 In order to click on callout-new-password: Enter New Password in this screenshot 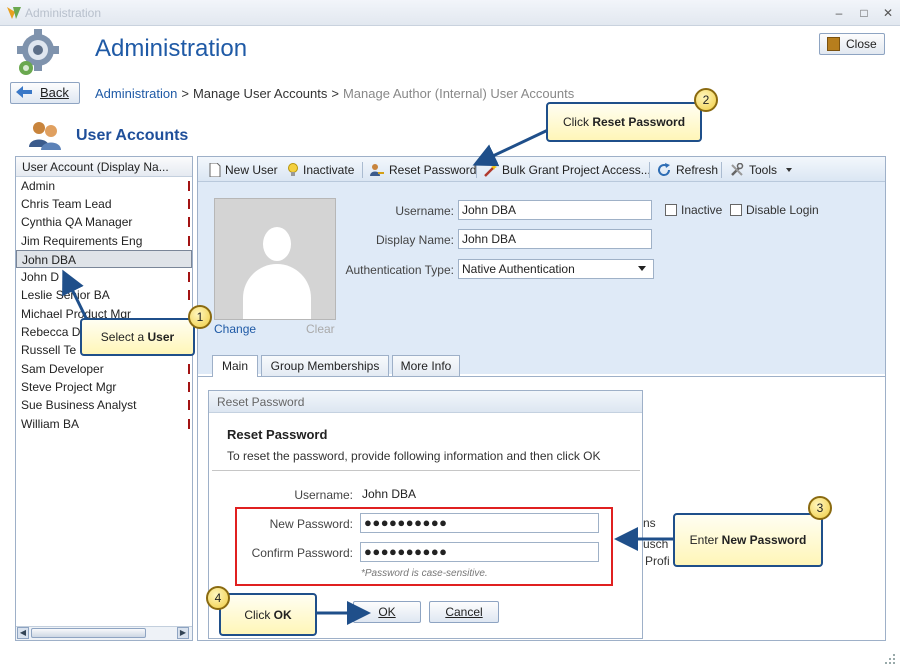, I will do `click(748, 540)`.